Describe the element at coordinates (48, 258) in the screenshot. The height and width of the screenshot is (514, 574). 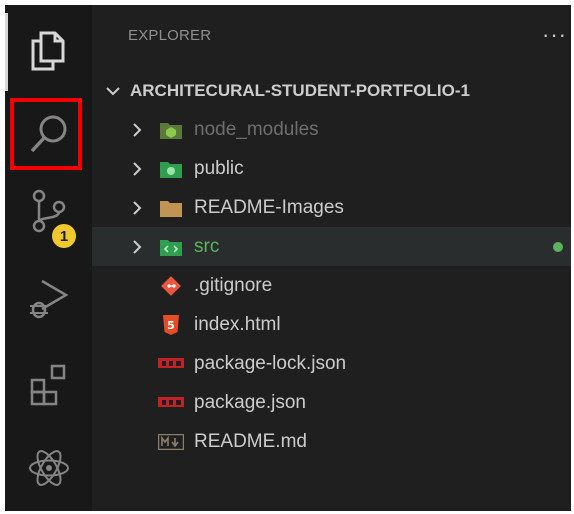
I see `activity-bar: 1` at that location.